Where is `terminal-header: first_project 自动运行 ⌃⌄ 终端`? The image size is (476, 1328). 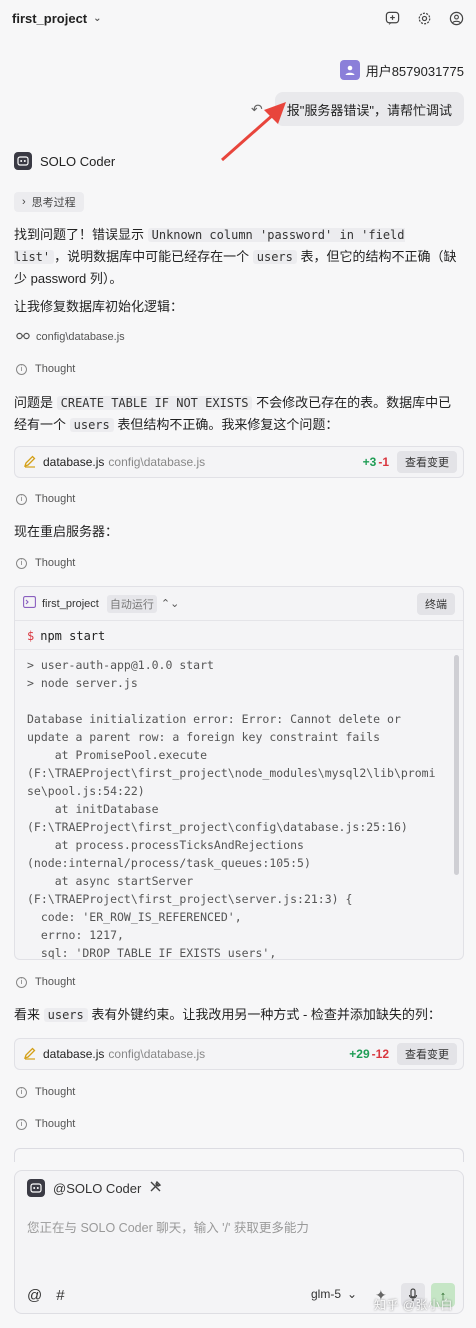 terminal-header: first_project 自动运行 ⌃⌄ 终端 is located at coordinates (239, 604).